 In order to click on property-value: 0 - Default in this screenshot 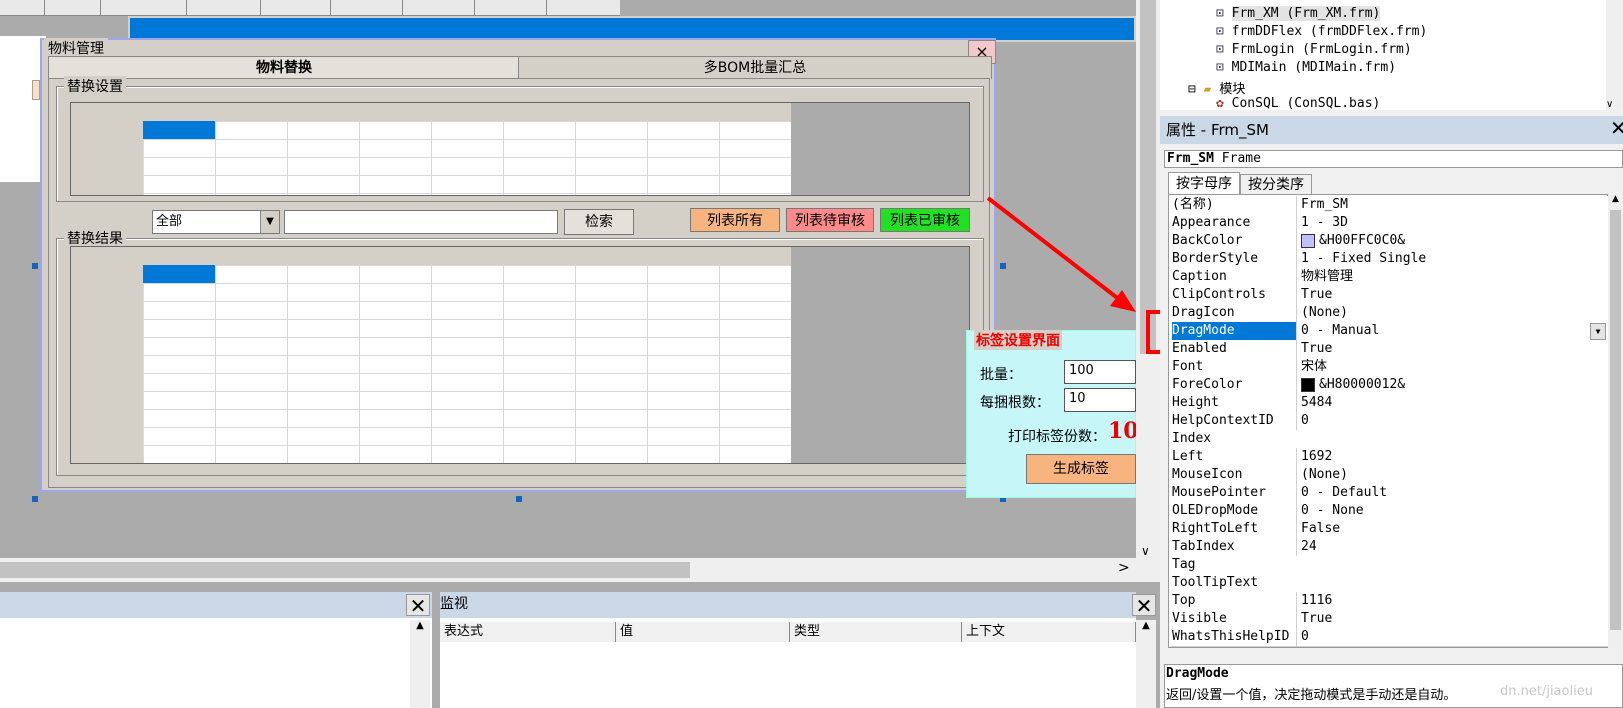, I will do `click(1452, 493)`.